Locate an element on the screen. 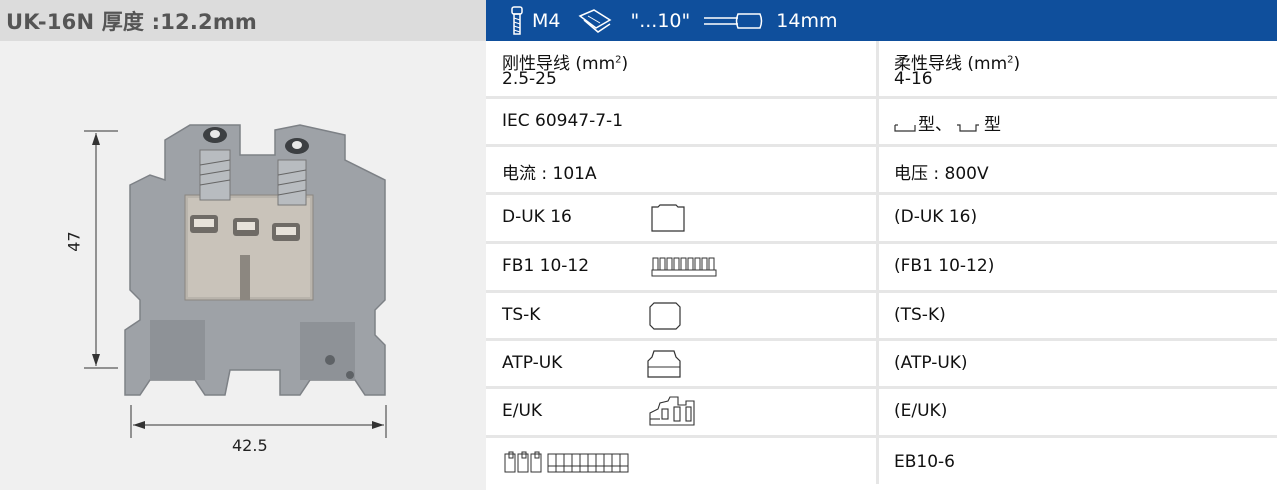 The width and height of the screenshot is (1277, 490). screw-size: M4 is located at coordinates (546, 20).